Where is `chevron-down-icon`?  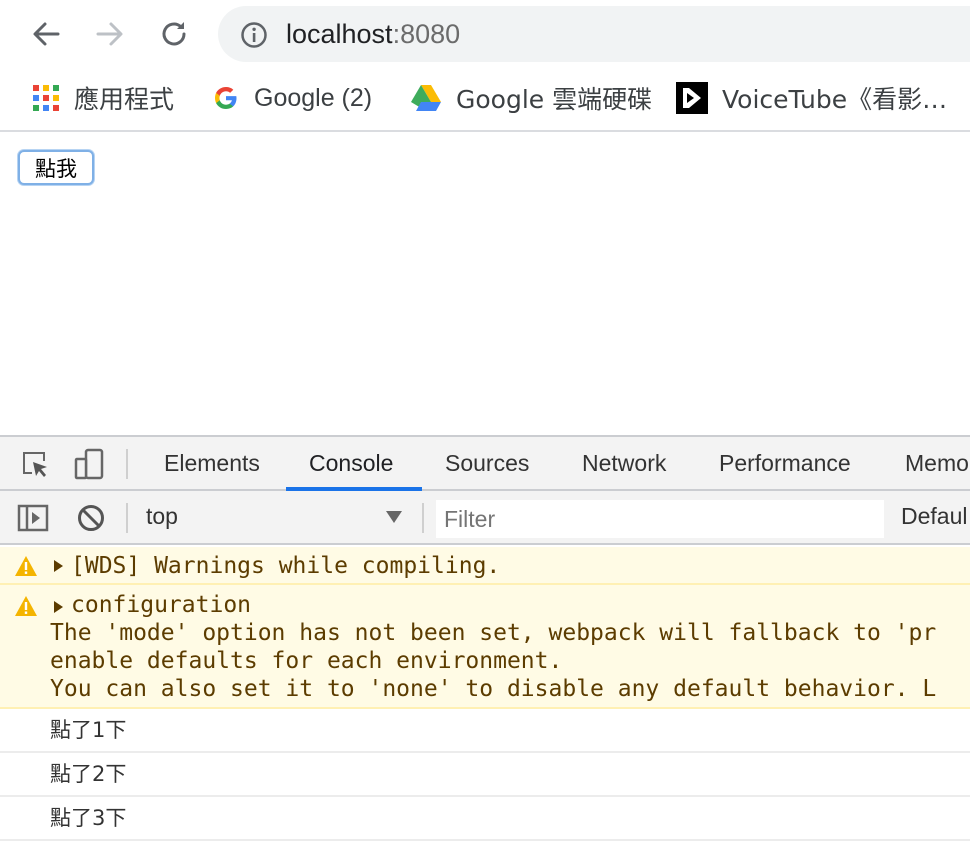 chevron-down-icon is located at coordinates (394, 517).